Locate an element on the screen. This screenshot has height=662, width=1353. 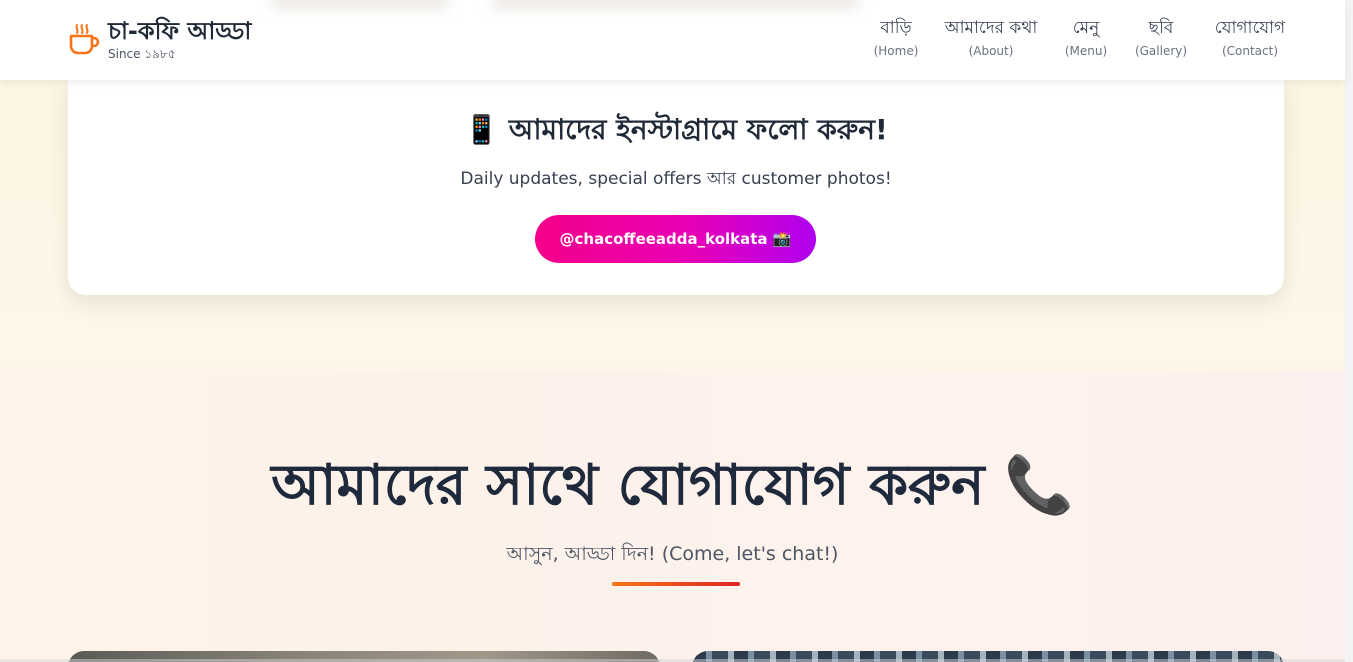
nav-item-label: মেনু is located at coordinates (1086, 28).